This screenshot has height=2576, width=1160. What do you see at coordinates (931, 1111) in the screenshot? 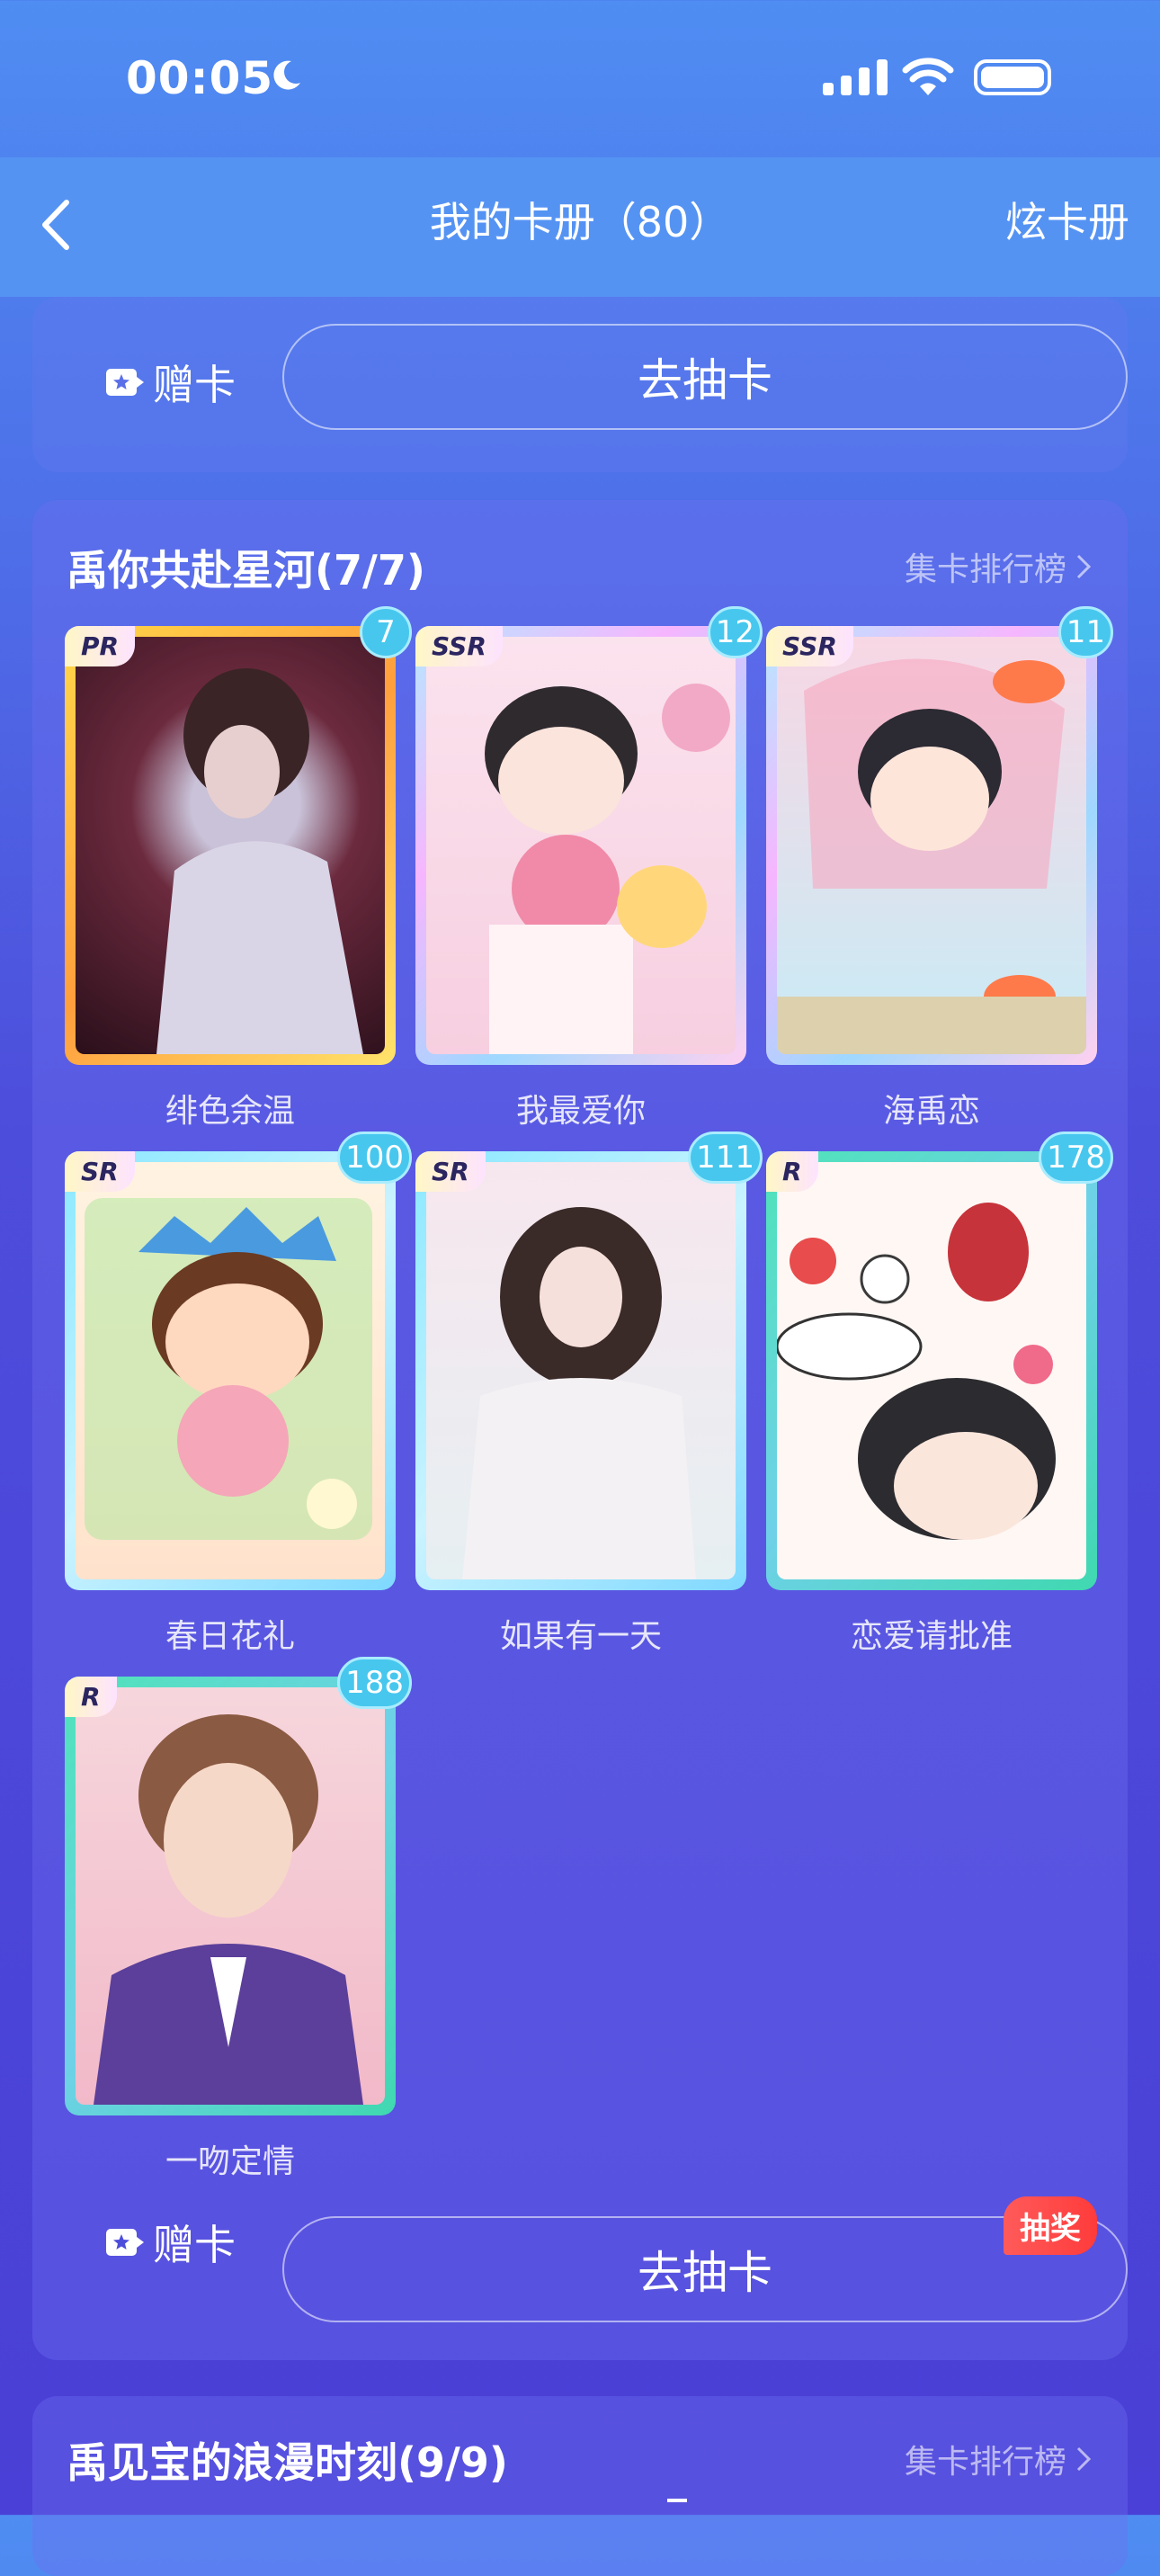
I see `card-name: 海禹恋` at bounding box center [931, 1111].